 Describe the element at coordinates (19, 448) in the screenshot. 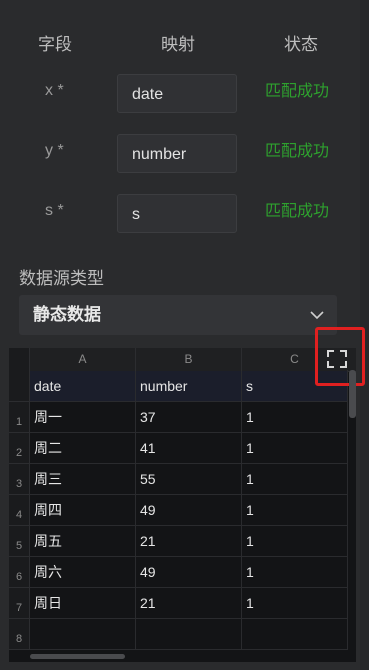

I see `row-number: 2` at that location.